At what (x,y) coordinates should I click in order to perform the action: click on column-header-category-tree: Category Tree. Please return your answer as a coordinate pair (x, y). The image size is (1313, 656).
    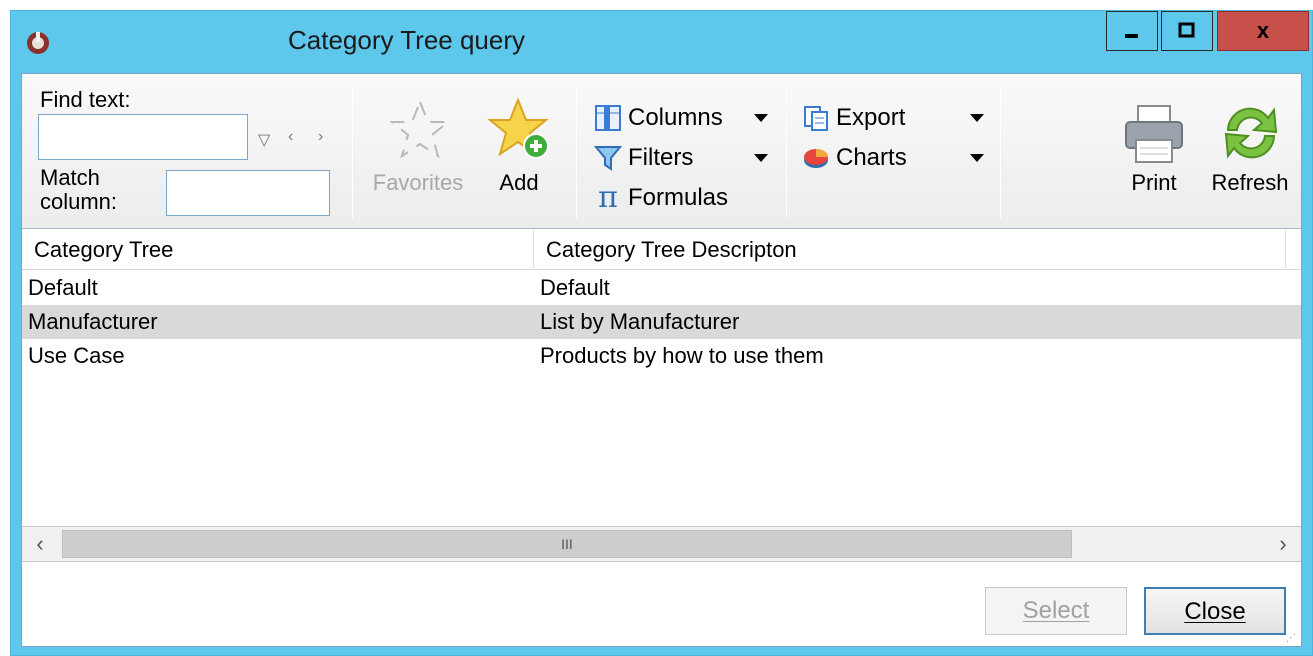
    Looking at the image, I should click on (278, 250).